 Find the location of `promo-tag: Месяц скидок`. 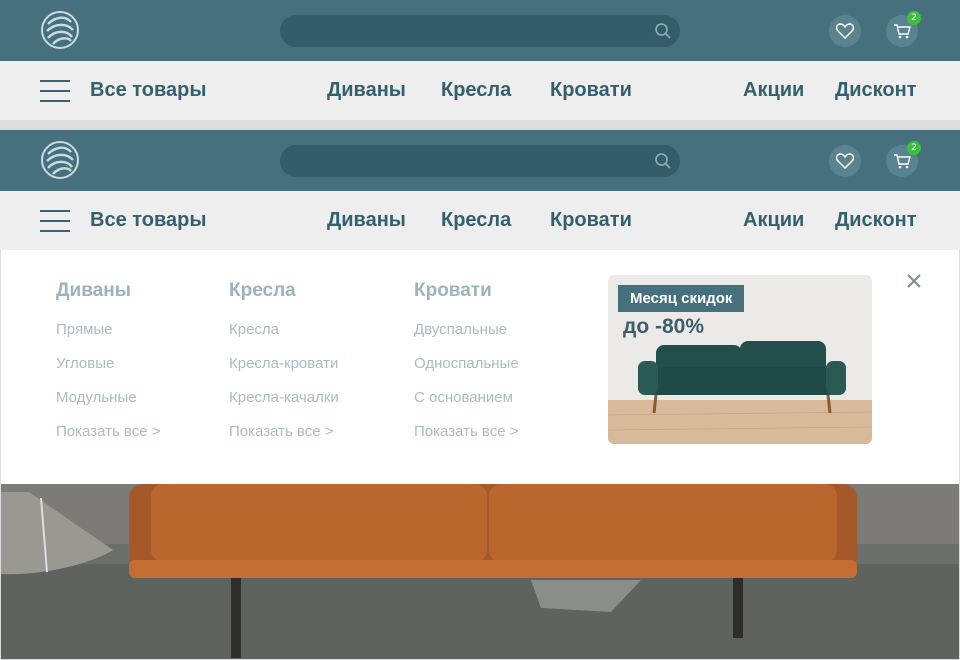

promo-tag: Месяц скидок is located at coordinates (681, 298).